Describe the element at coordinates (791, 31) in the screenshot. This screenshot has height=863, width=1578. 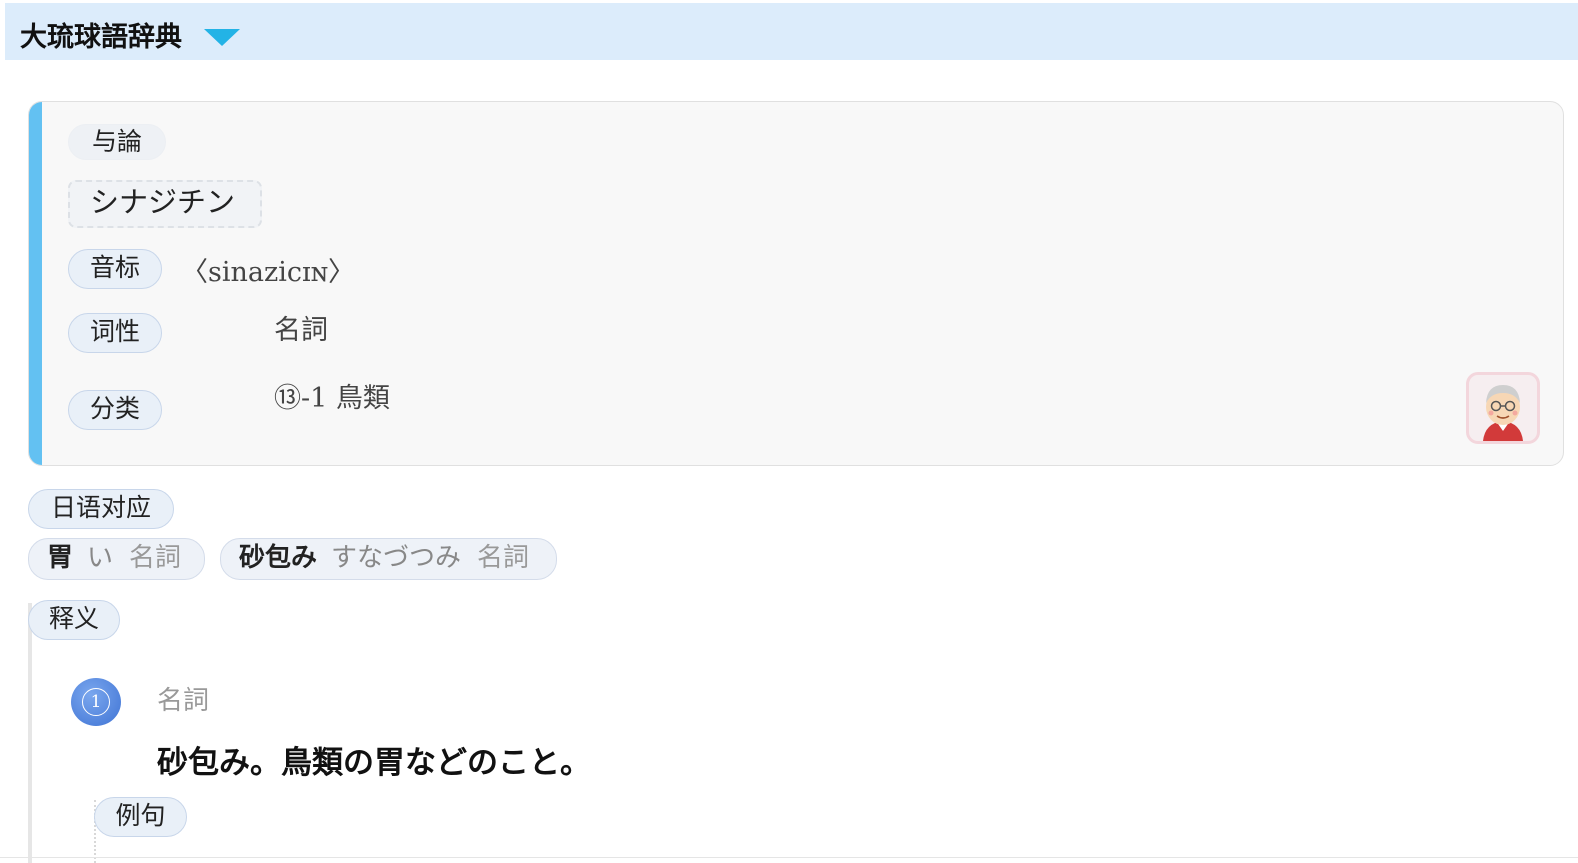
I see `dictionary-header: 大琉球語辞典` at that location.